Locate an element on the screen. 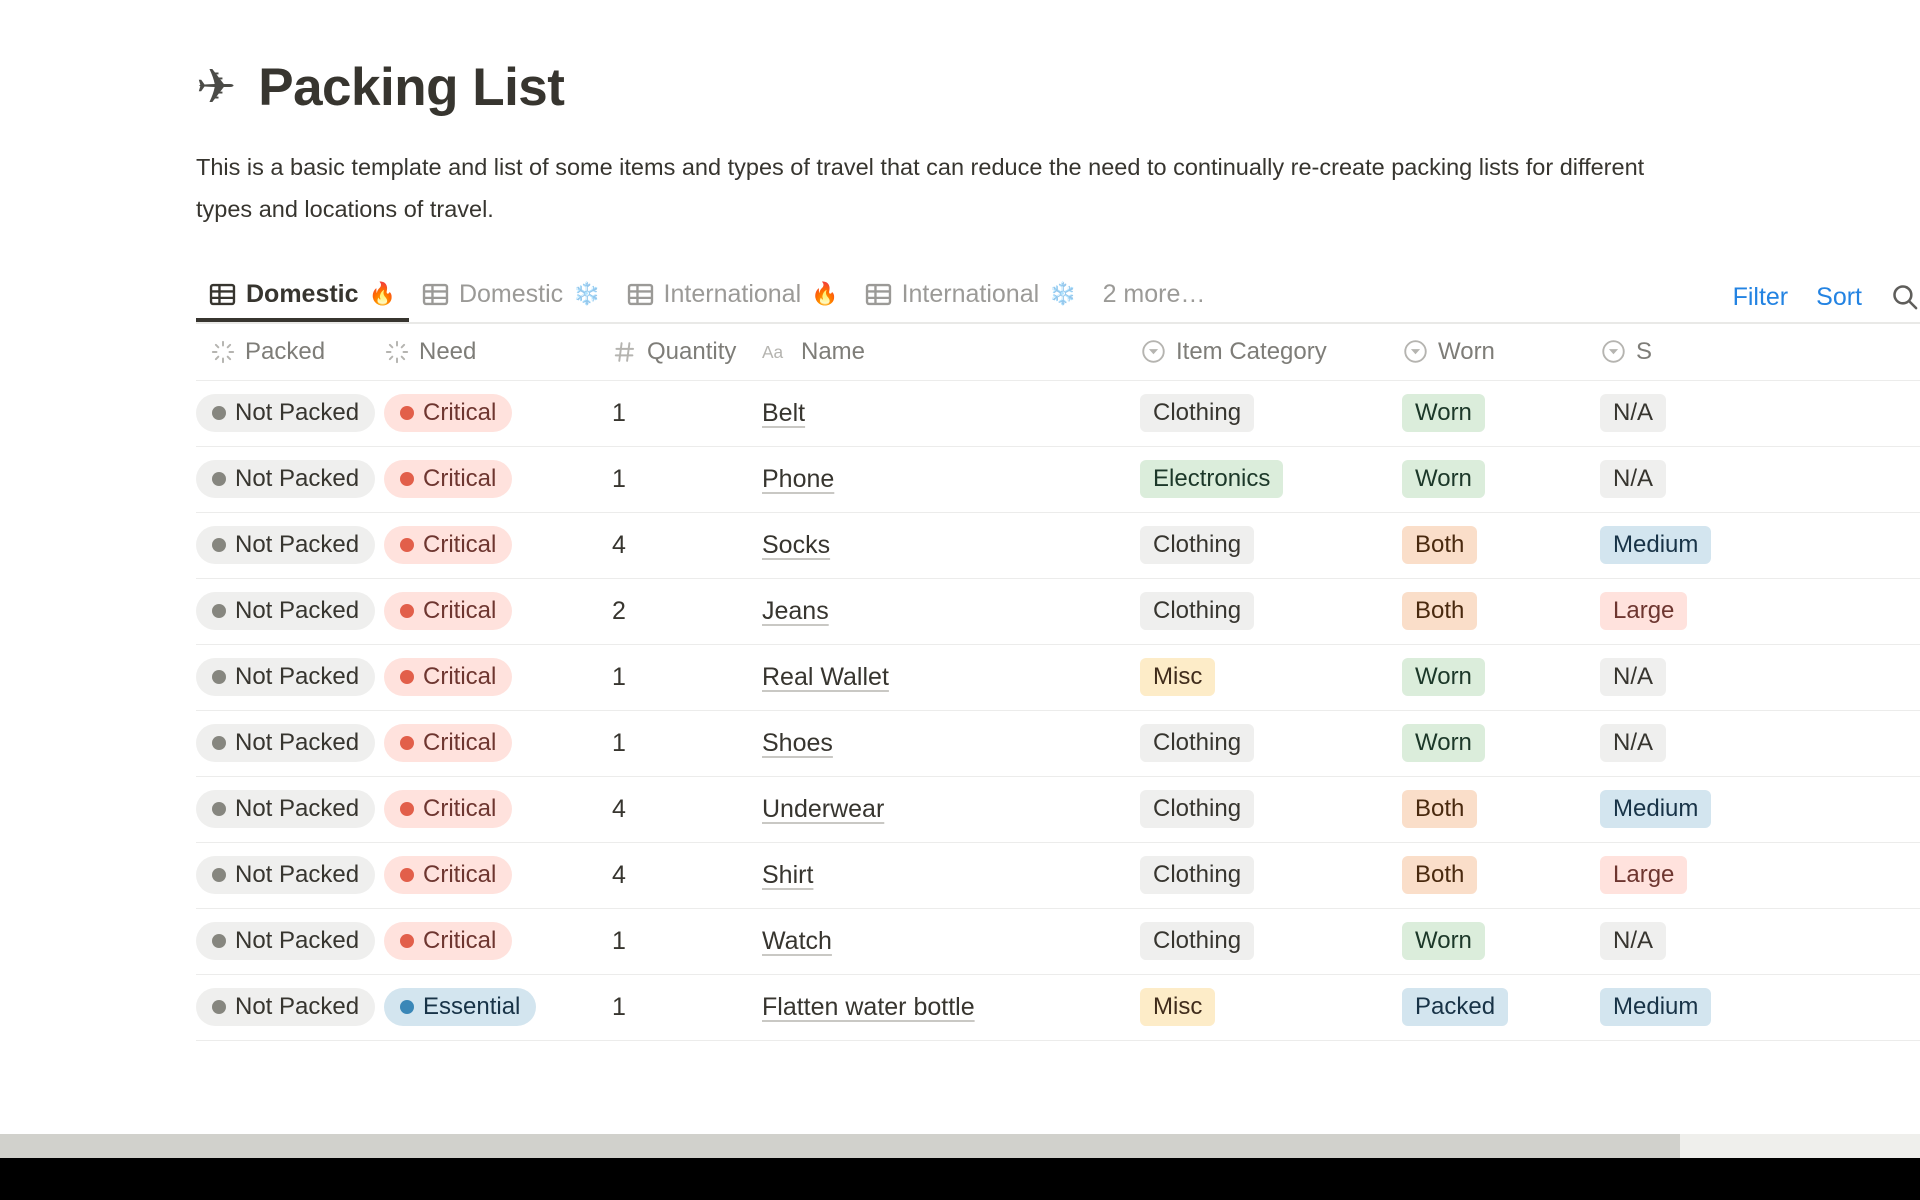  item-name-link: Socks is located at coordinates (796, 545).